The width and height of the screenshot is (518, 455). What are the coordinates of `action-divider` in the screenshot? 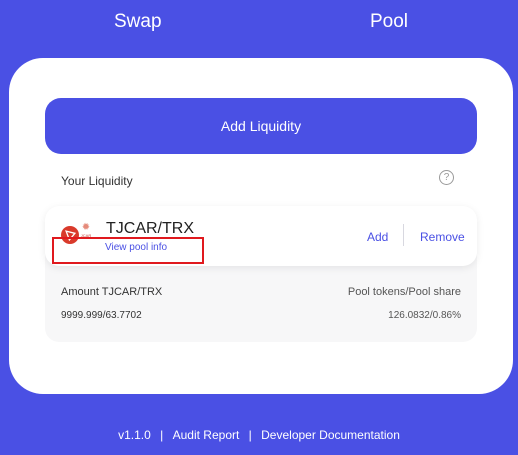 It's located at (403, 235).